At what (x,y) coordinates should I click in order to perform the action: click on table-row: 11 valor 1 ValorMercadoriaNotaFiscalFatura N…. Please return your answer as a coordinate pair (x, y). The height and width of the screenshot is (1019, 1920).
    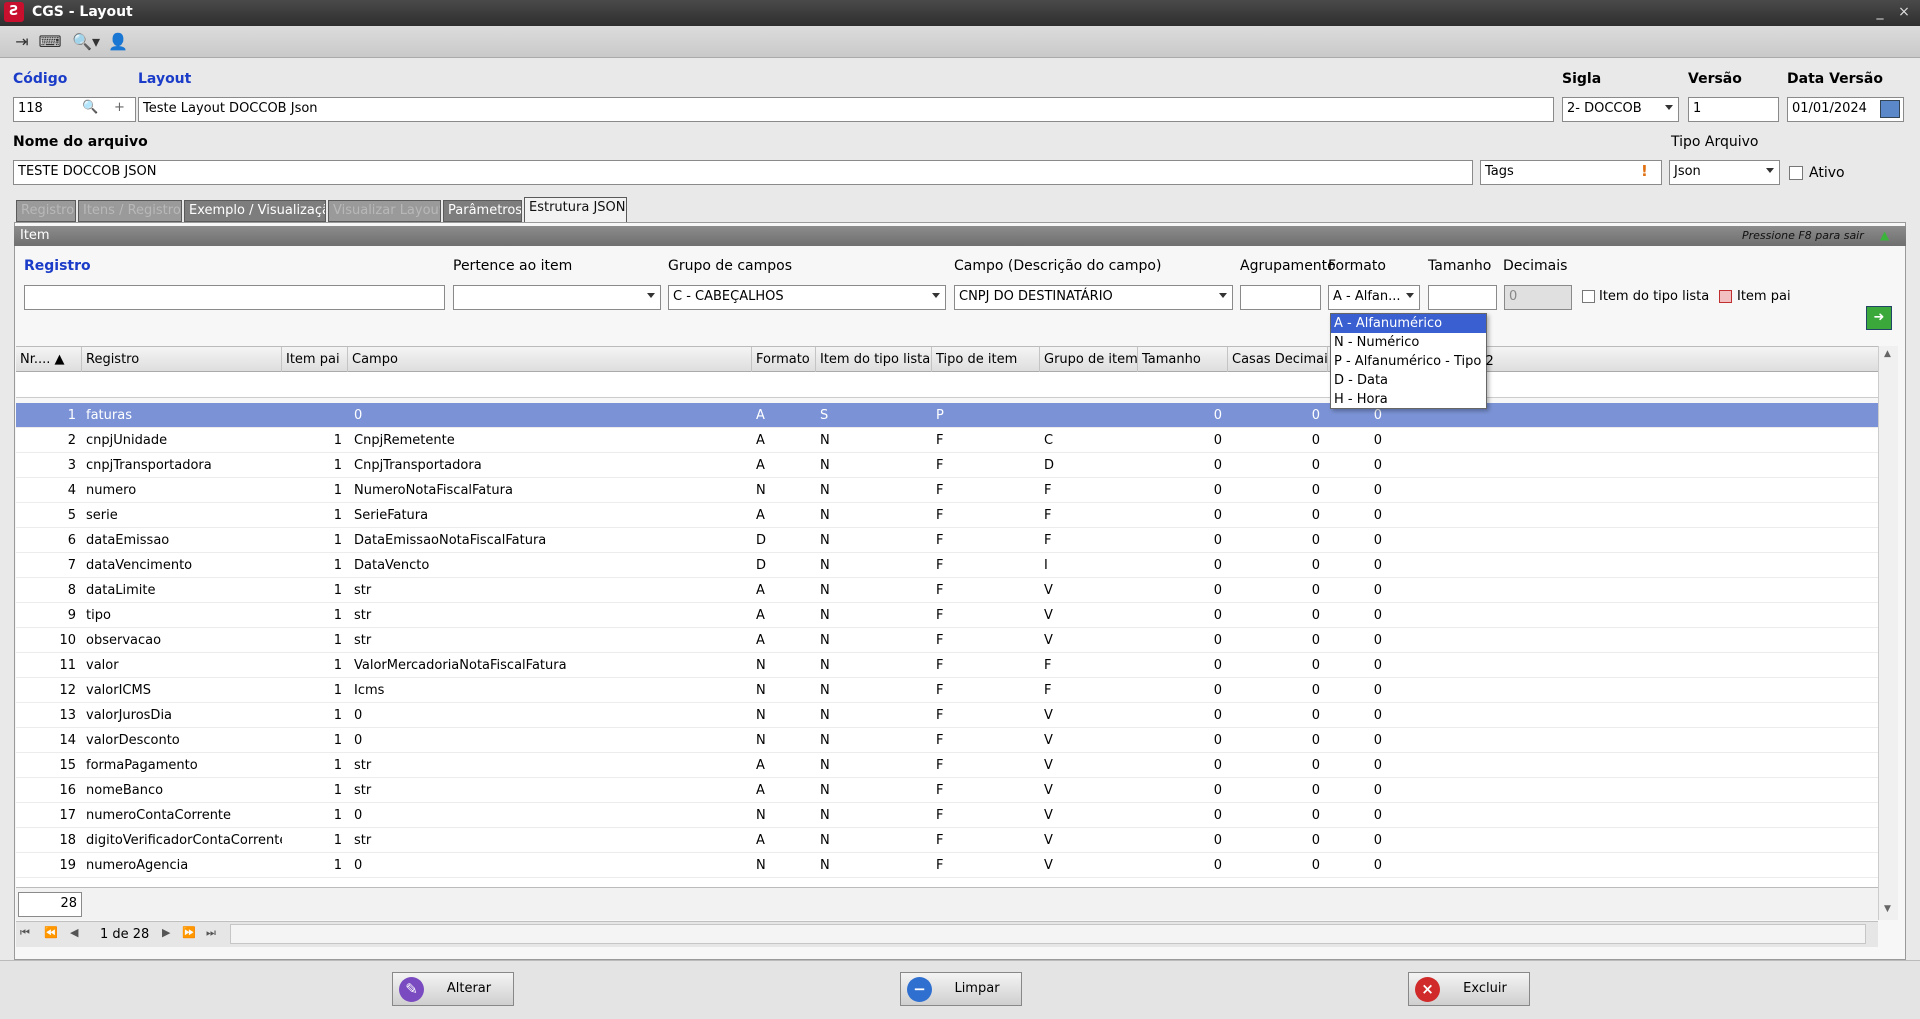
    Looking at the image, I should click on (947, 665).